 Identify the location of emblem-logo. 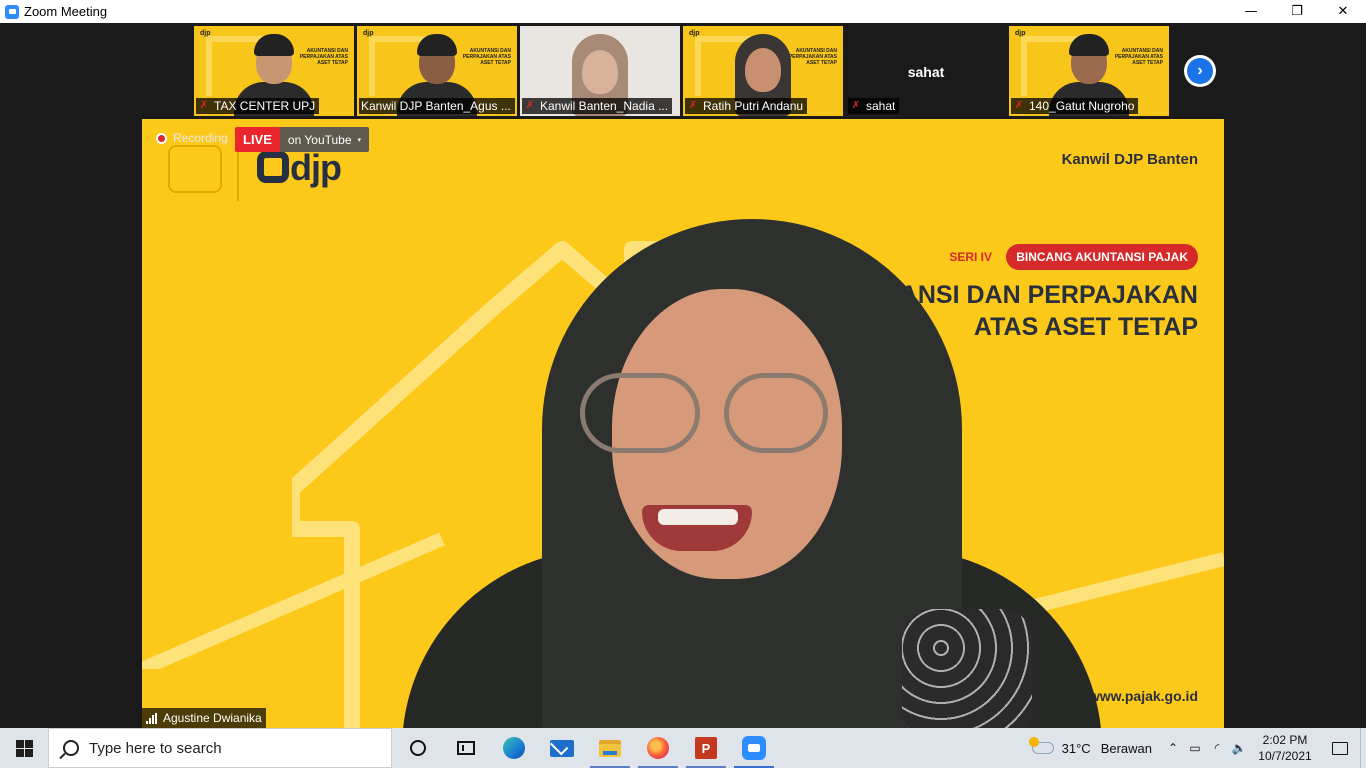
(195, 169).